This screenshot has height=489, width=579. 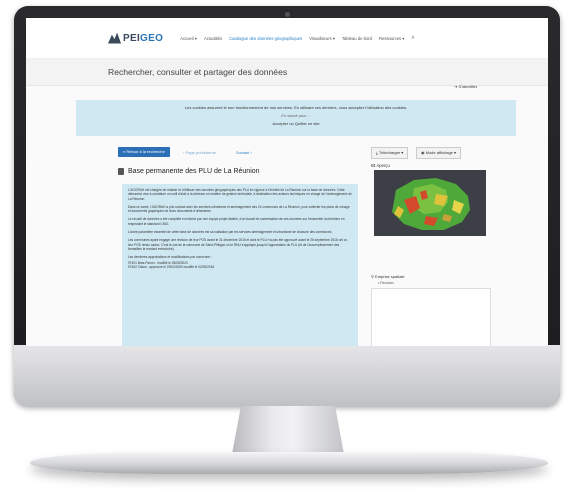 What do you see at coordinates (265, 38) in the screenshot?
I see `nav-item-catalogue: Catalogue des données géographiques` at bounding box center [265, 38].